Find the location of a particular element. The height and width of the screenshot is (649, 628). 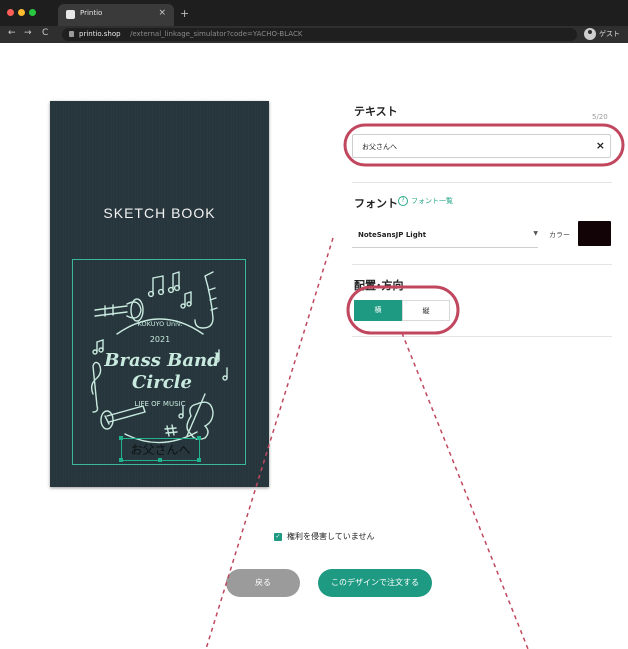

font-list-link: ? フォント一覧 is located at coordinates (425, 201).